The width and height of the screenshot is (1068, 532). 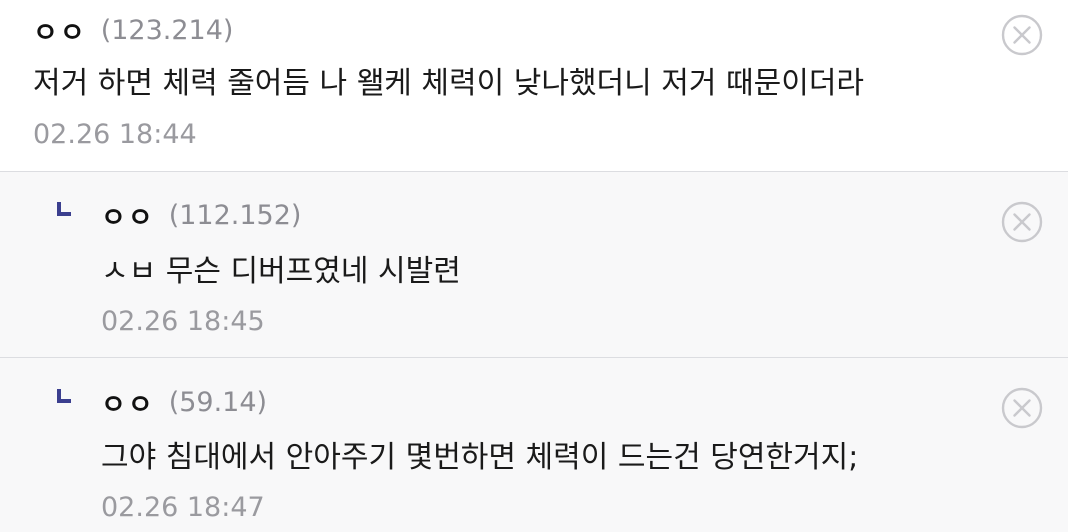 I want to click on comment-ip: (112.152), so click(x=235, y=215).